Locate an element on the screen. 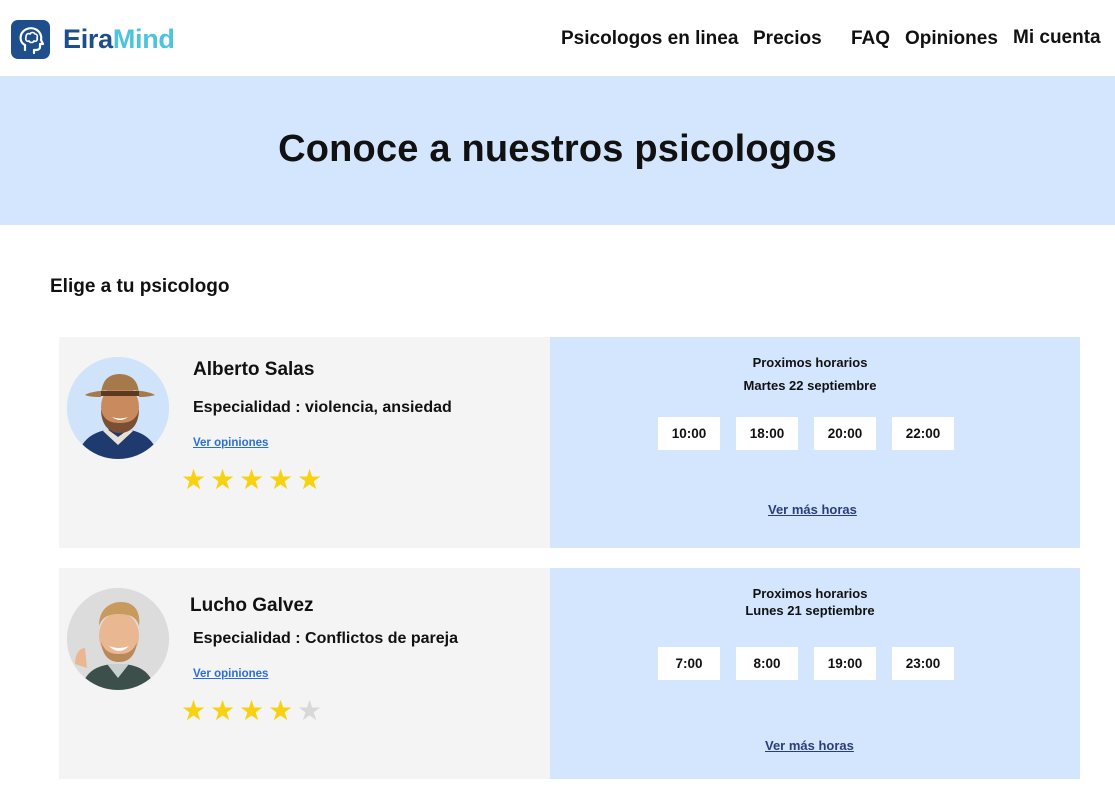 The height and width of the screenshot is (792, 1115). nav-faq: FAQ is located at coordinates (870, 39).